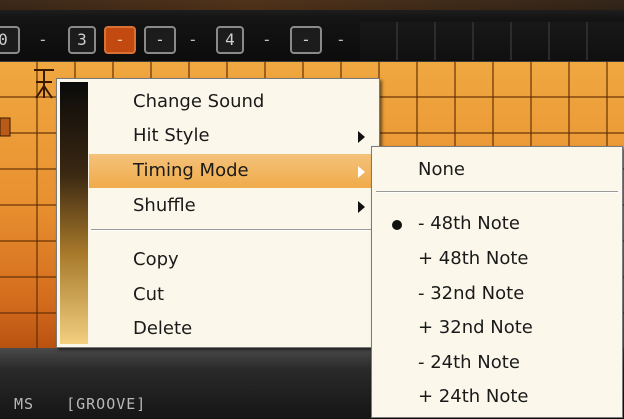  I want to click on menu-divider, so click(233, 230).